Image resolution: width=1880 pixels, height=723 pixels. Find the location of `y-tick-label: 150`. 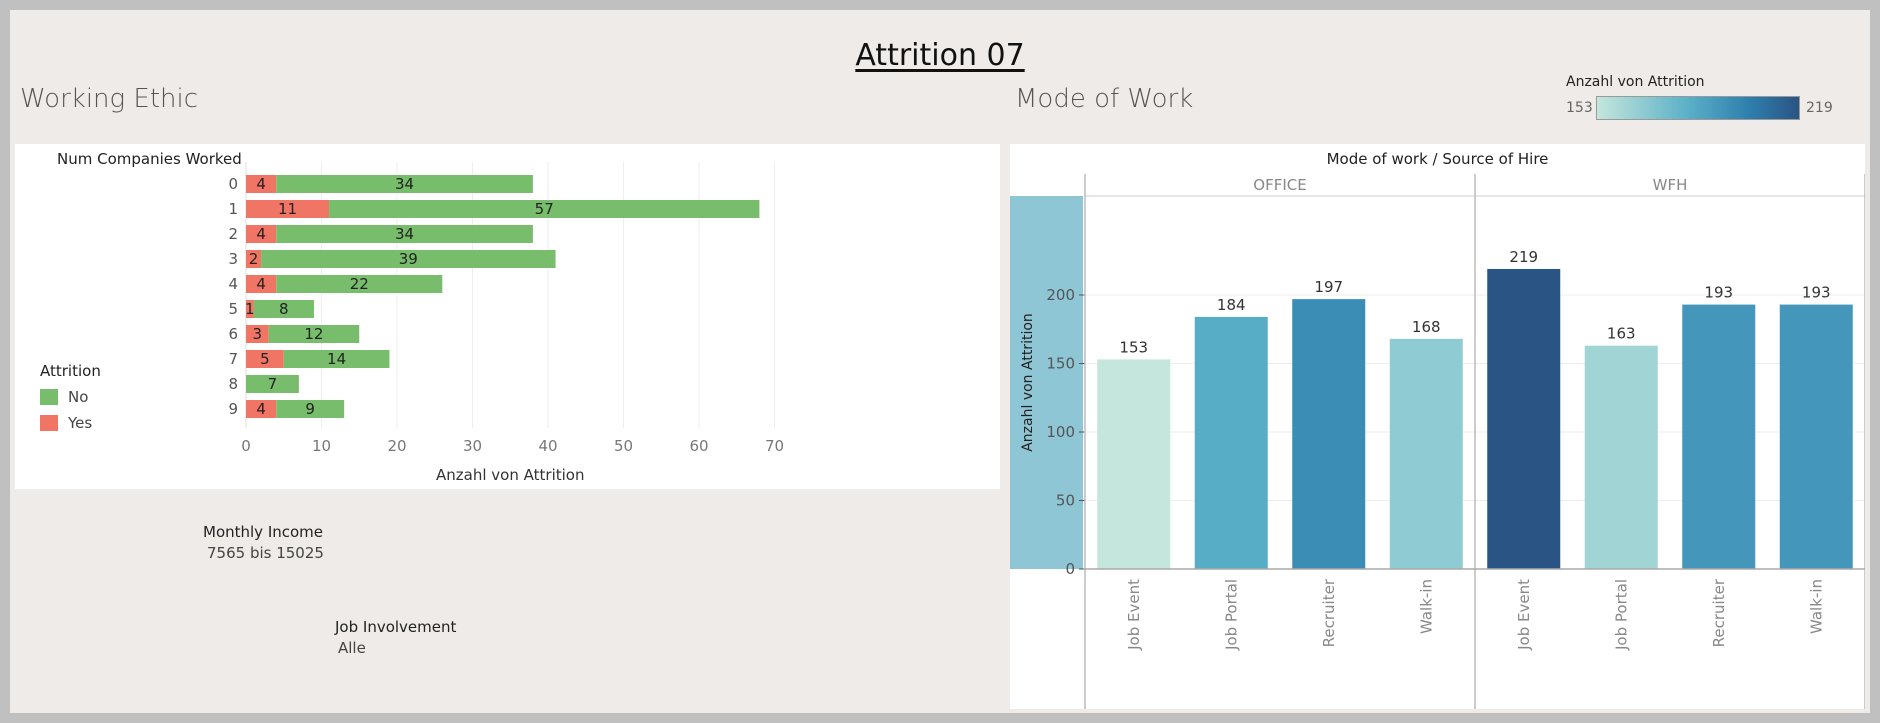

y-tick-label: 150 is located at coordinates (1060, 364).